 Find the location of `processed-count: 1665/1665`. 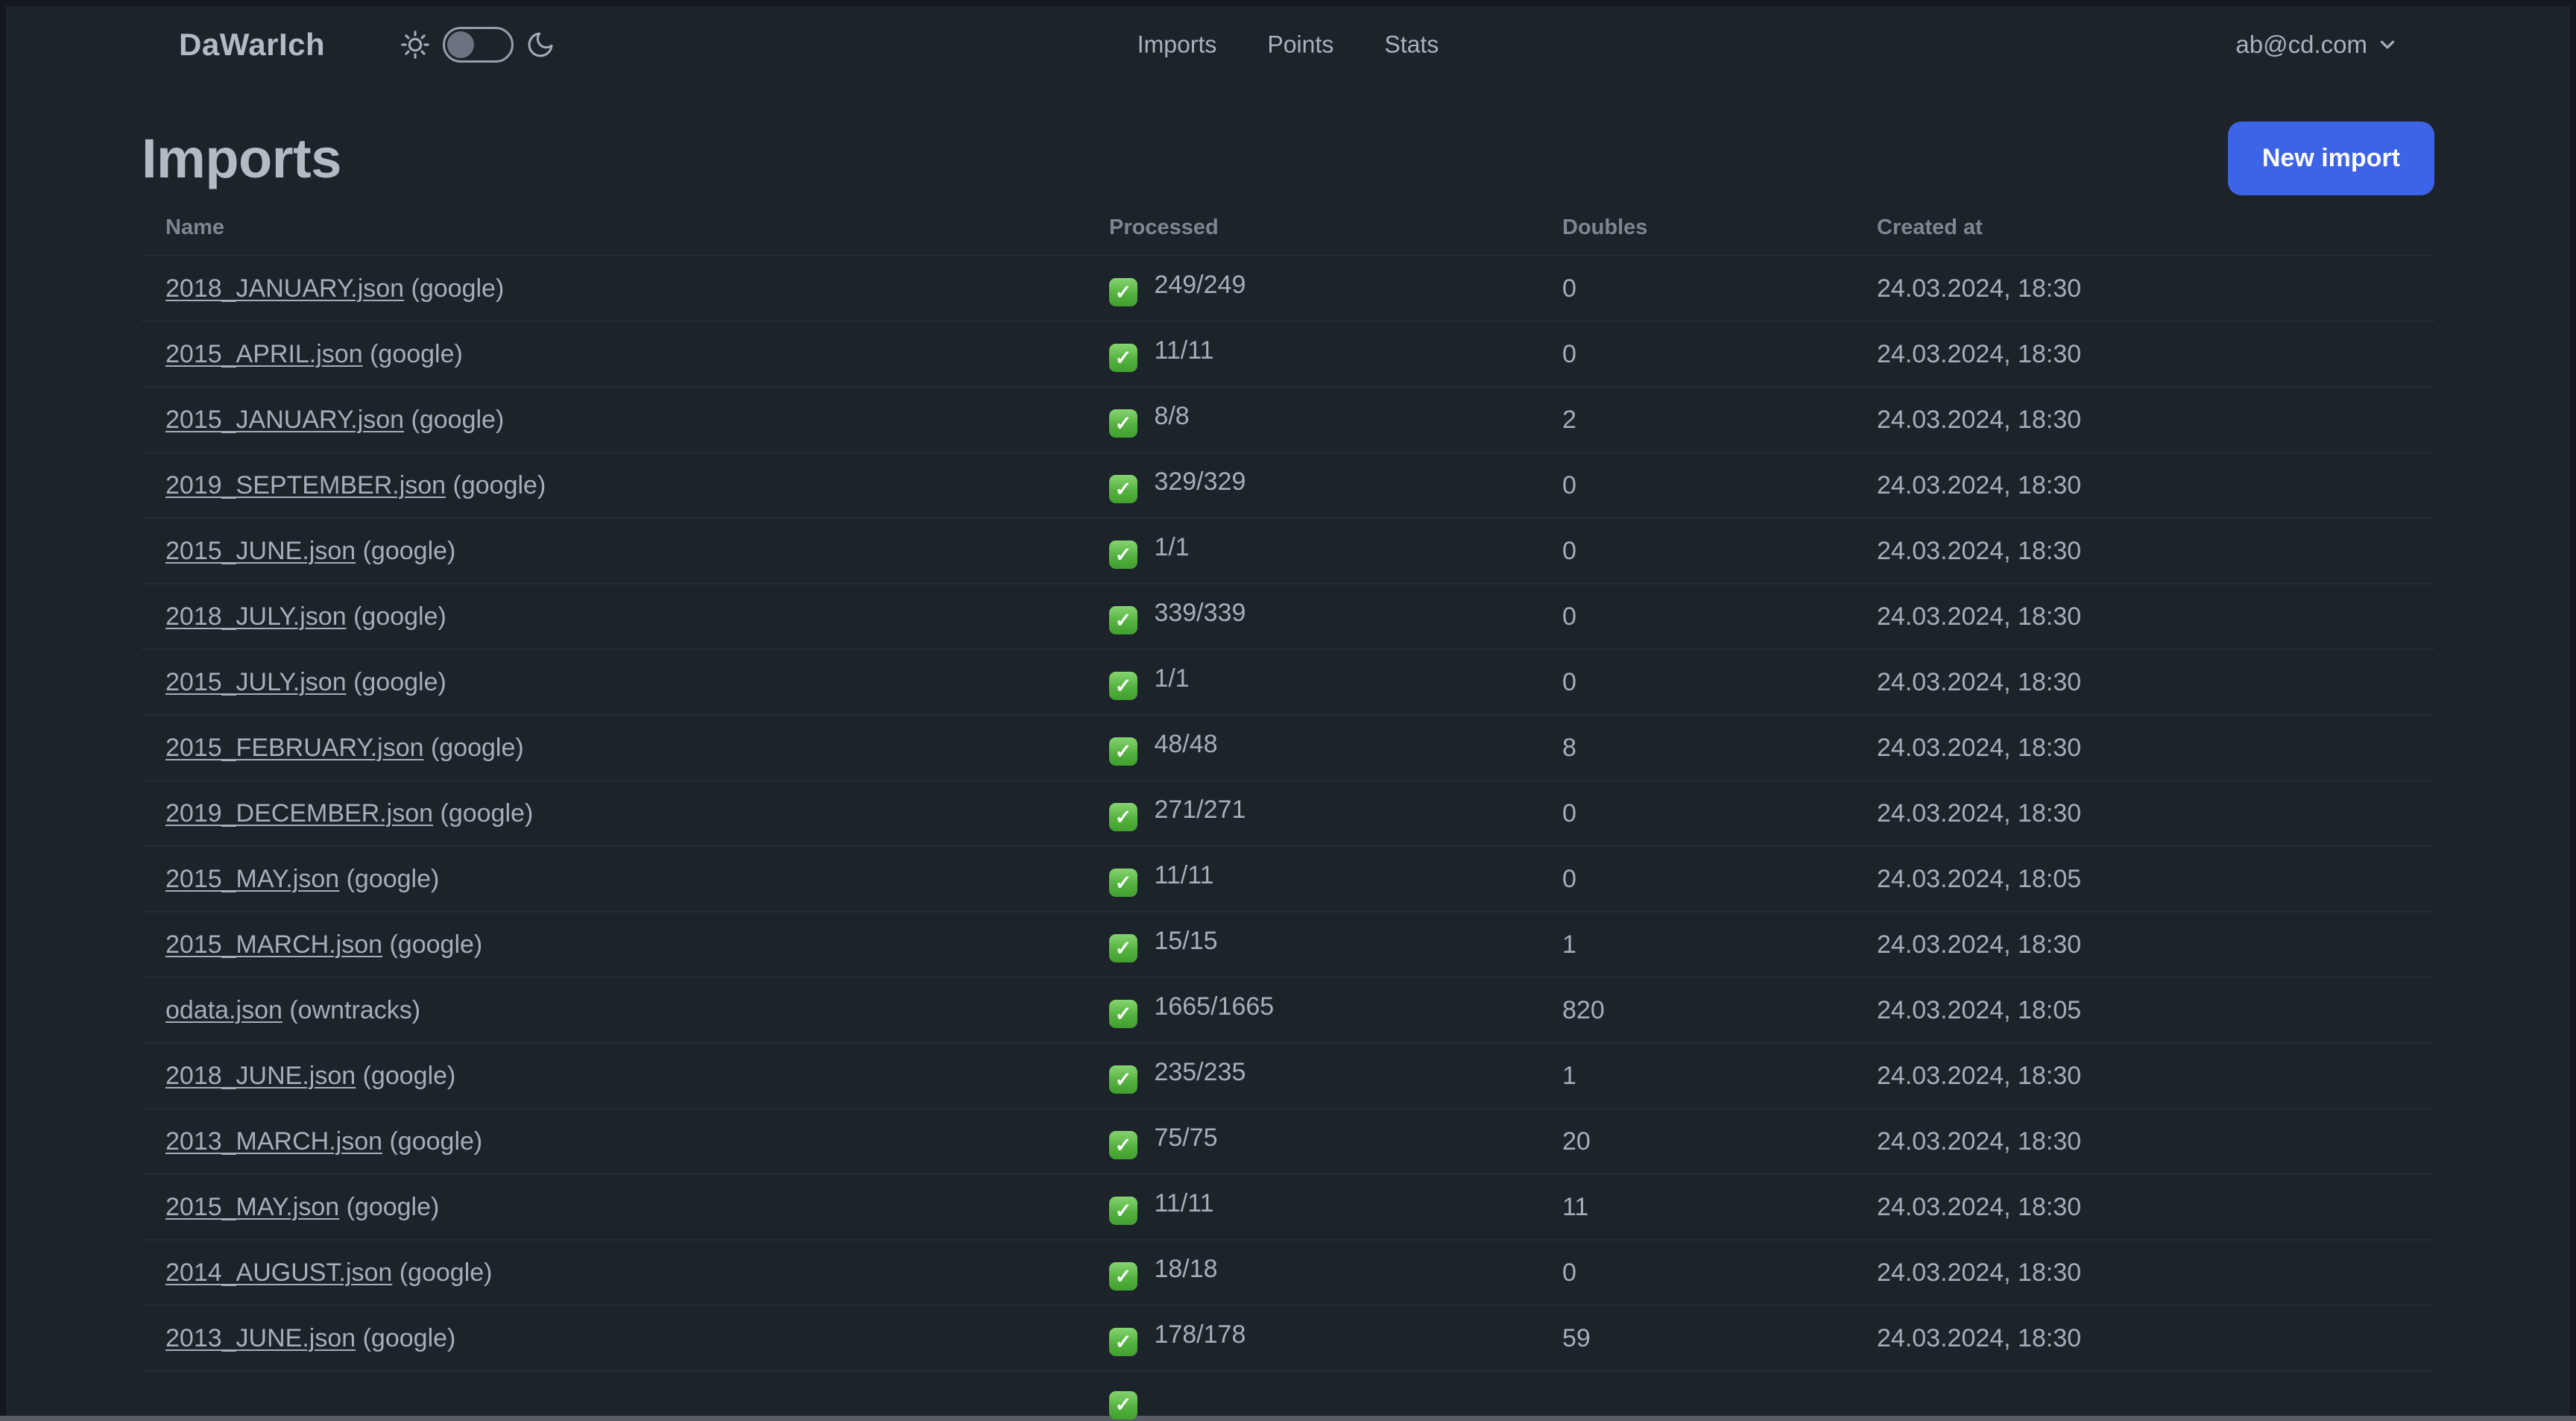

processed-count: 1665/1665 is located at coordinates (1214, 1006).